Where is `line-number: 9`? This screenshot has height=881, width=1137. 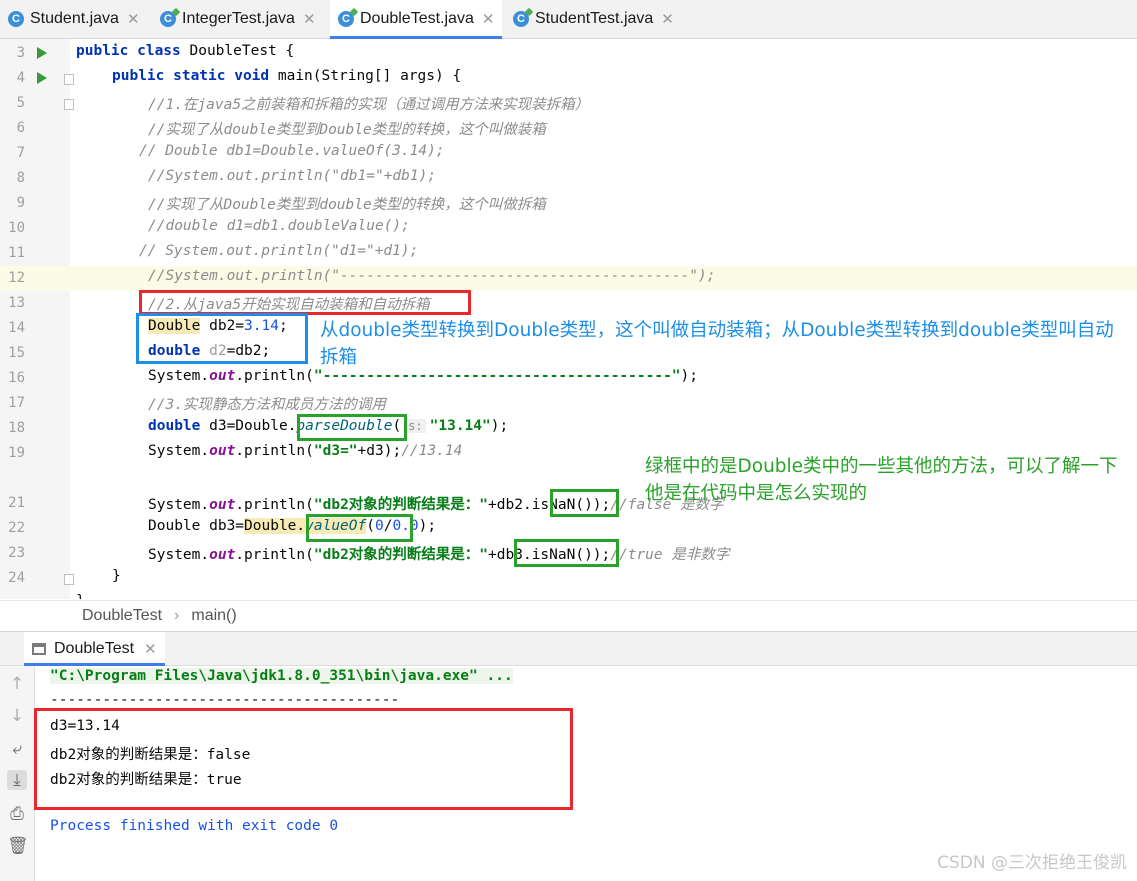 line-number: 9 is located at coordinates (20, 203).